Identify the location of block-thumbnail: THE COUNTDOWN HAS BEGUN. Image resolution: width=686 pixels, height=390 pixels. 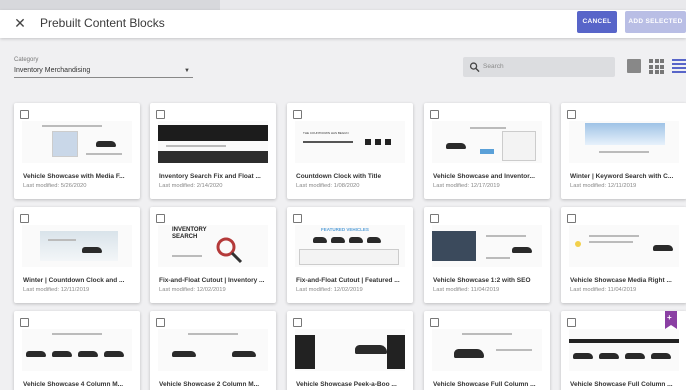
(350, 142).